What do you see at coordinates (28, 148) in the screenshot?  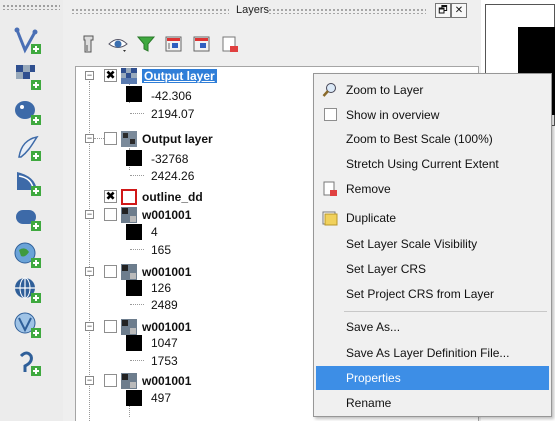 I see `add-spatialite-layer-icon` at bounding box center [28, 148].